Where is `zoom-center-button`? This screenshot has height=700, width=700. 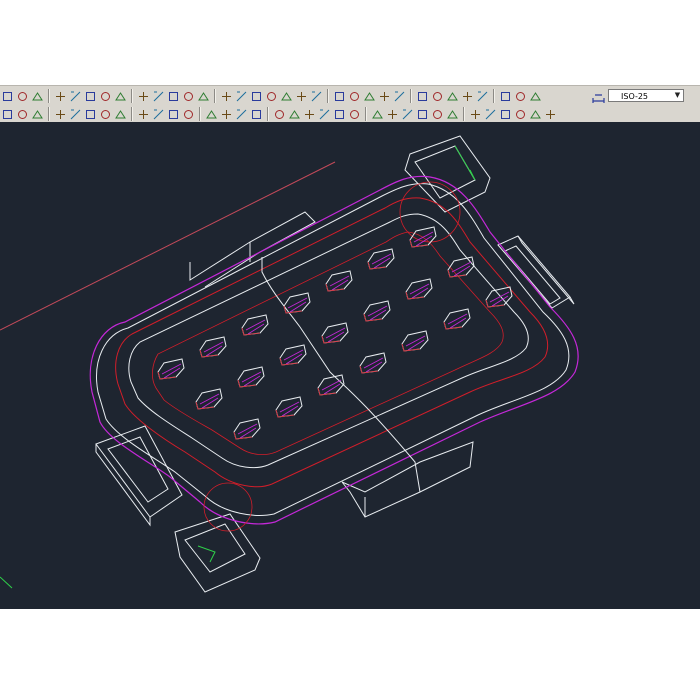 zoom-center-button is located at coordinates (120, 96).